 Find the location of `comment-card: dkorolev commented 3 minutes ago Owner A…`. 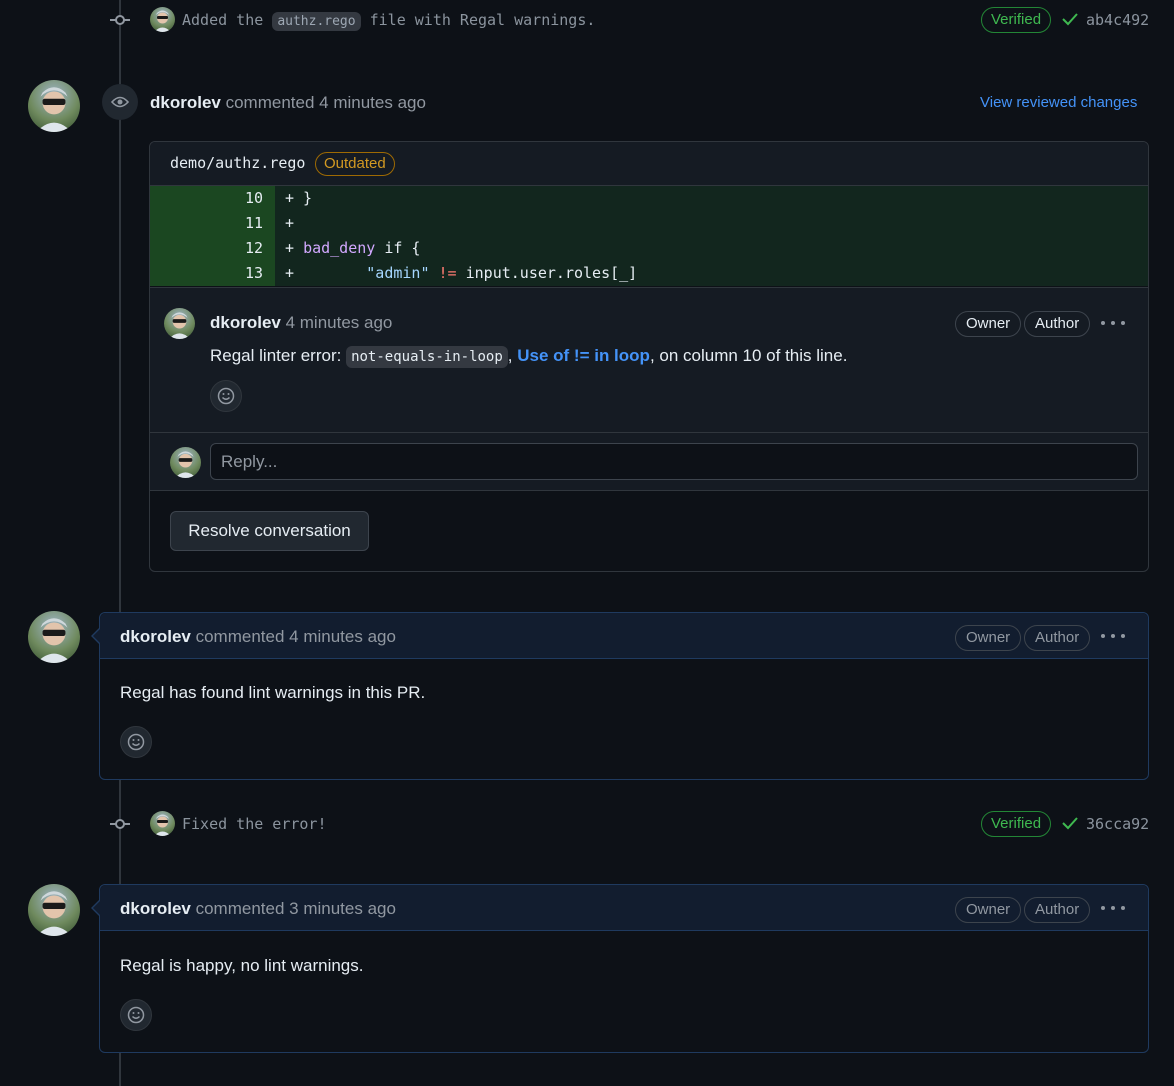

comment-card: dkorolev commented 3 minutes ago Owner A… is located at coordinates (620, 968).